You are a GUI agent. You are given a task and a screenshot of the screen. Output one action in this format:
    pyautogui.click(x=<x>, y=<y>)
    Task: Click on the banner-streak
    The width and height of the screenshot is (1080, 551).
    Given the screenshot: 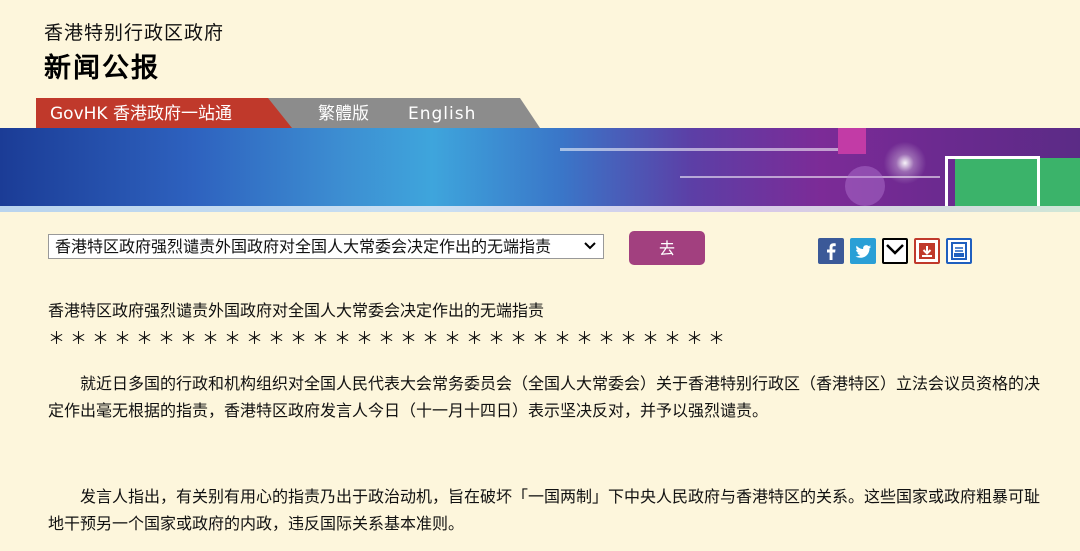 What is the action you would take?
    pyautogui.click(x=710, y=149)
    